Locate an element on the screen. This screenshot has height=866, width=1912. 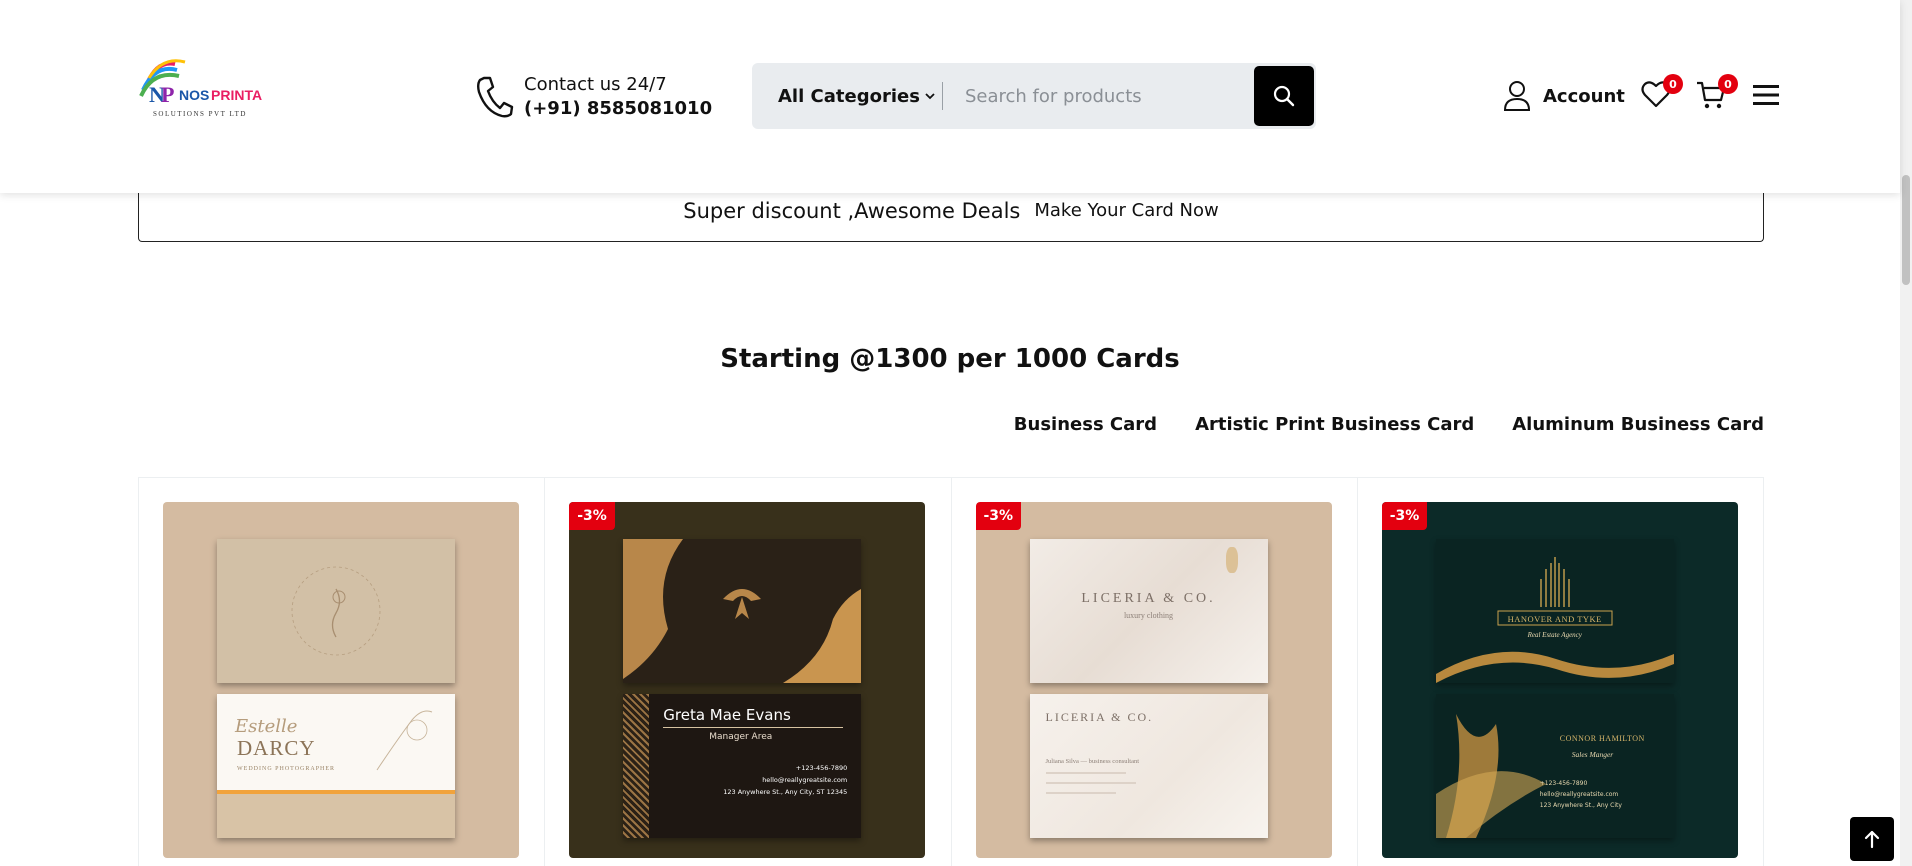
contact-phone: (+91) 8585081010 is located at coordinates (618, 108).